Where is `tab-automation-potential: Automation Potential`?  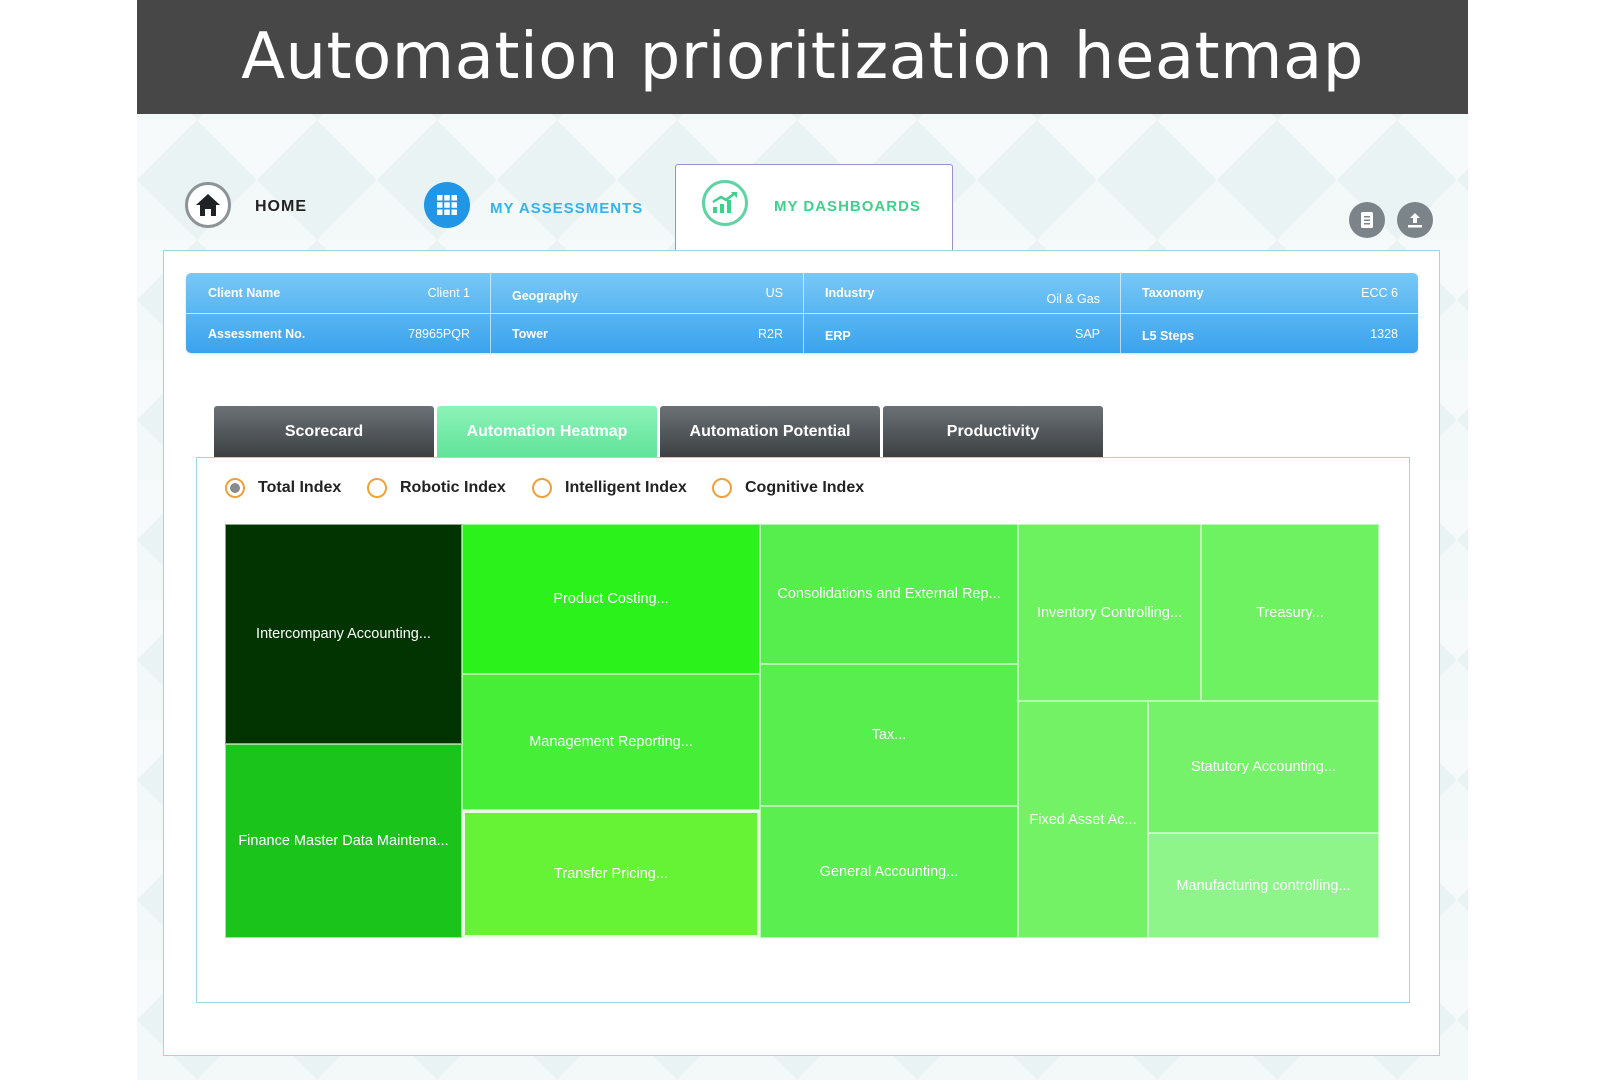
tab-automation-potential: Automation Potential is located at coordinates (770, 432).